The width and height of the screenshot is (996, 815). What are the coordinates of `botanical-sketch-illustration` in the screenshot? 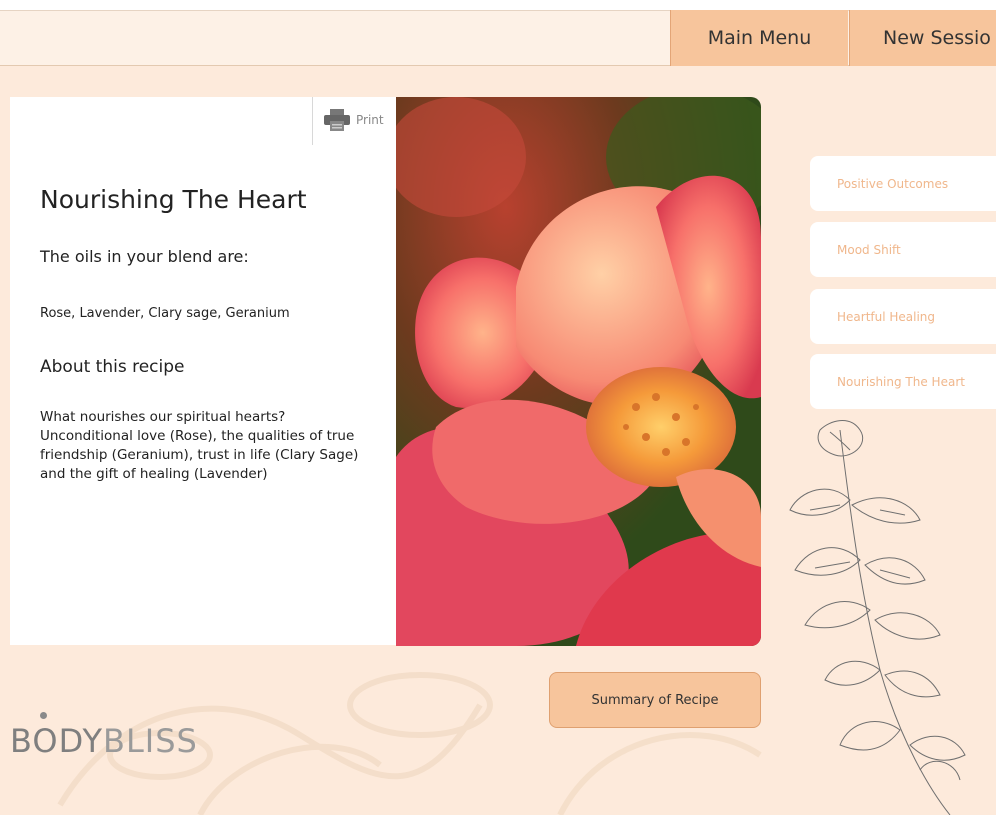 It's located at (877, 617).